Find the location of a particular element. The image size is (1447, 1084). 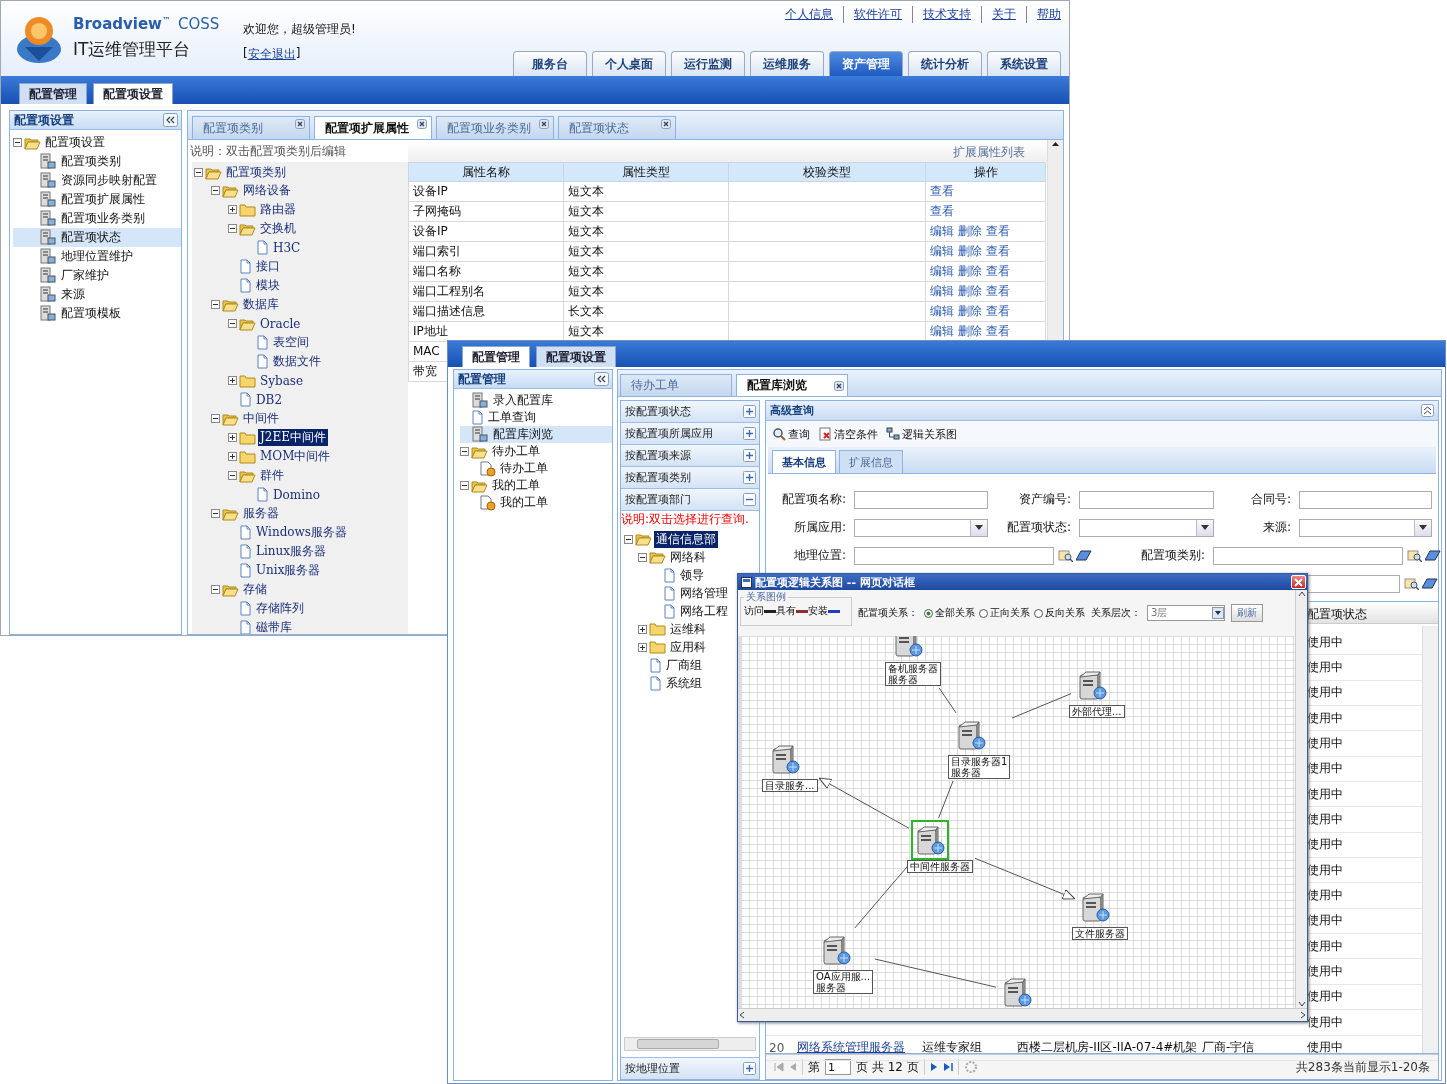

tree-item: 数据文件 is located at coordinates (297, 361).